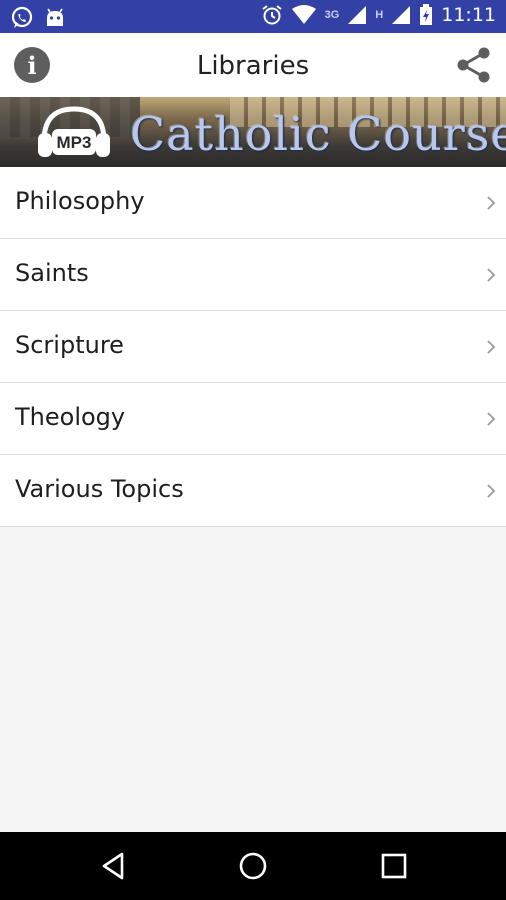  Describe the element at coordinates (74, 142) in the screenshot. I see `mp3-badge: MP3` at that location.